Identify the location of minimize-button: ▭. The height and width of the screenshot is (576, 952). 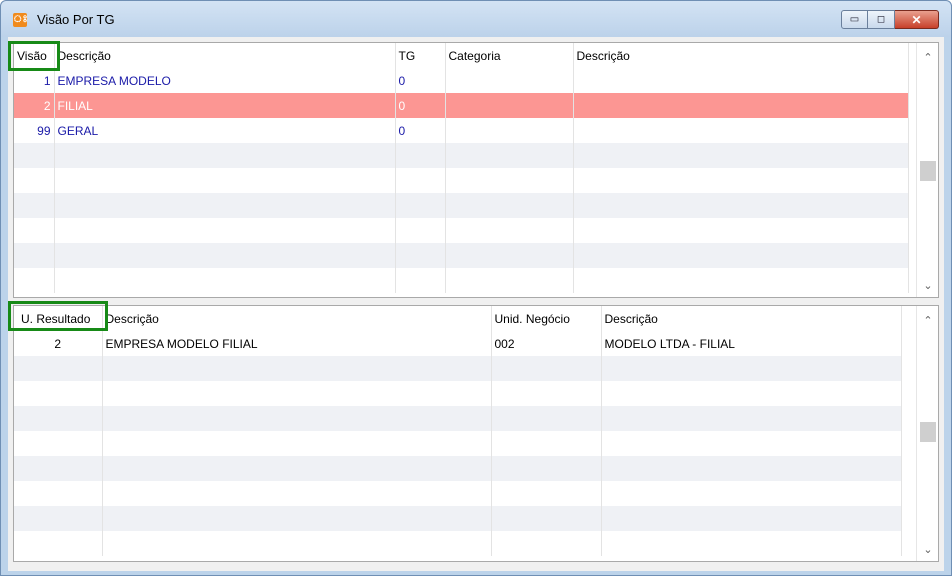
(854, 19).